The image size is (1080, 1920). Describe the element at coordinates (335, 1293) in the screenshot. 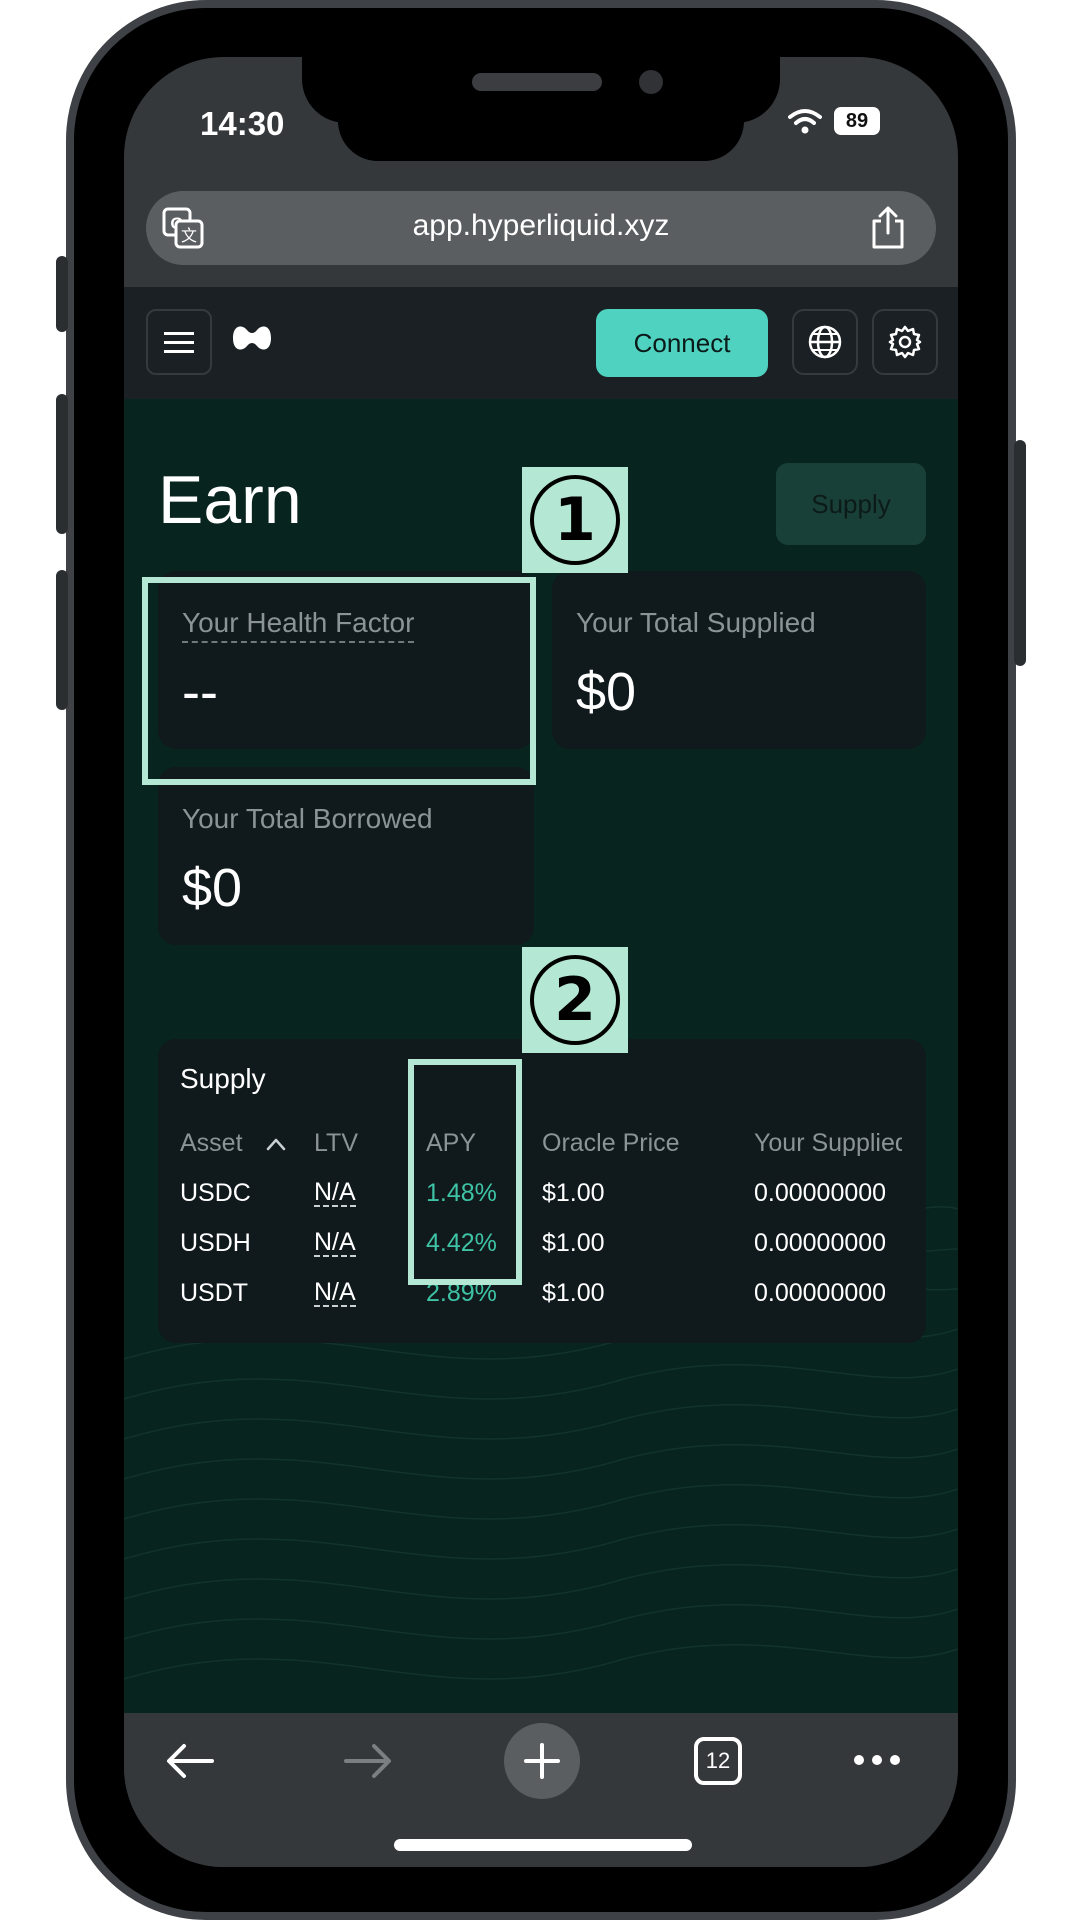

I see `row-usdt-ltv: N/A` at that location.